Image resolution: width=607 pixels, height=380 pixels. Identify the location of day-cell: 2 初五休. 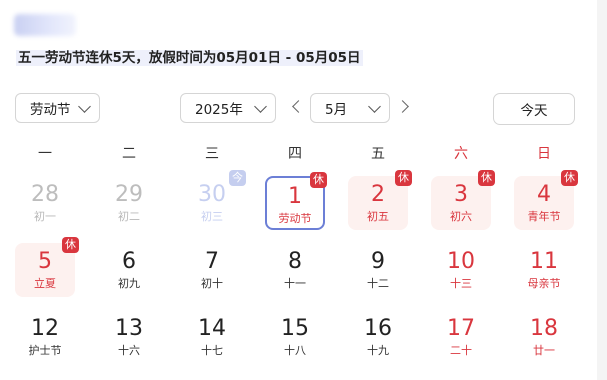
(380, 200).